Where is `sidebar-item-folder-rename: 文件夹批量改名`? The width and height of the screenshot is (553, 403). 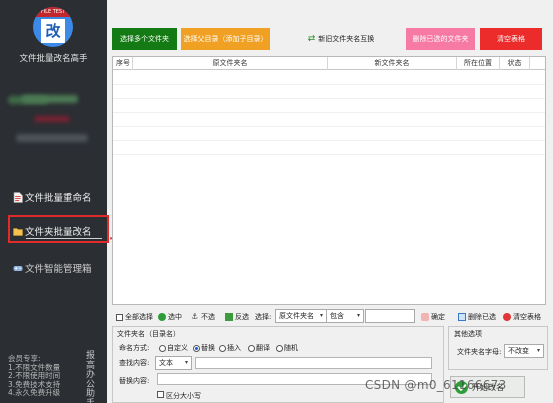 sidebar-item-folder-rename: 文件夹批量改名 is located at coordinates (58, 231).